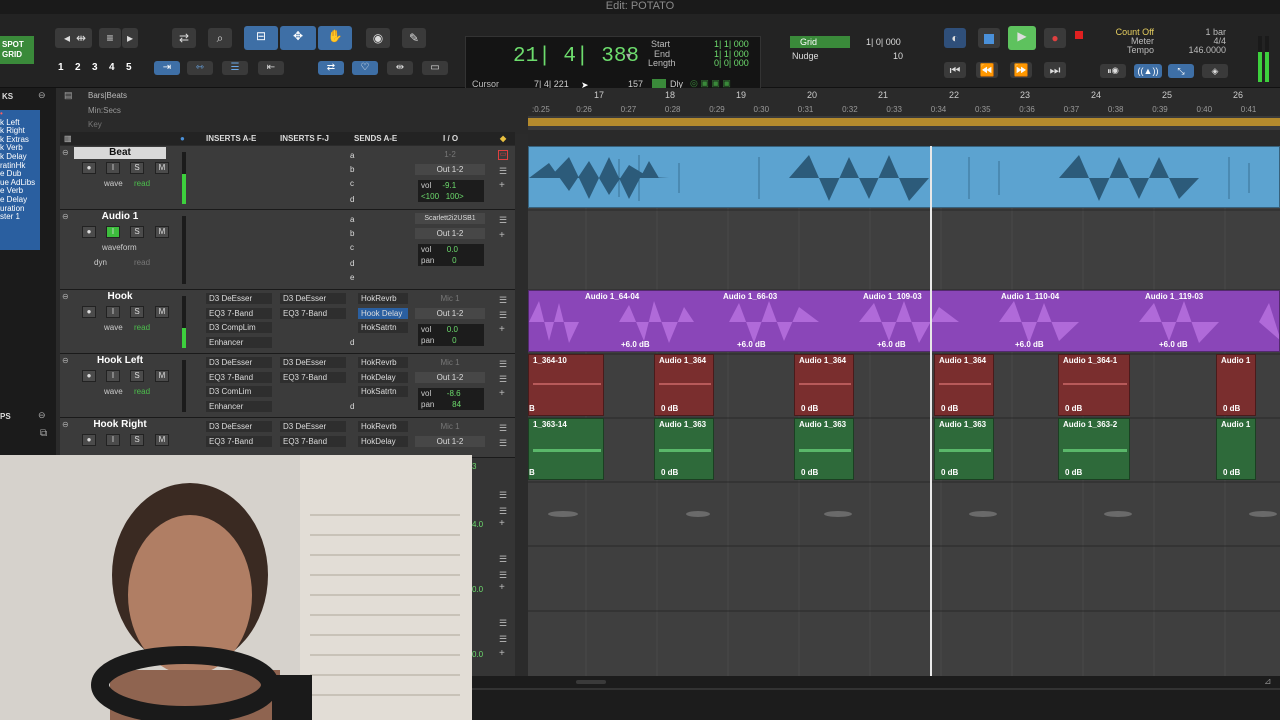 This screenshot has height=720, width=1280. What do you see at coordinates (451, 191) in the screenshot?
I see `volume-pan-display: vol -9.1 <100 100>` at bounding box center [451, 191].